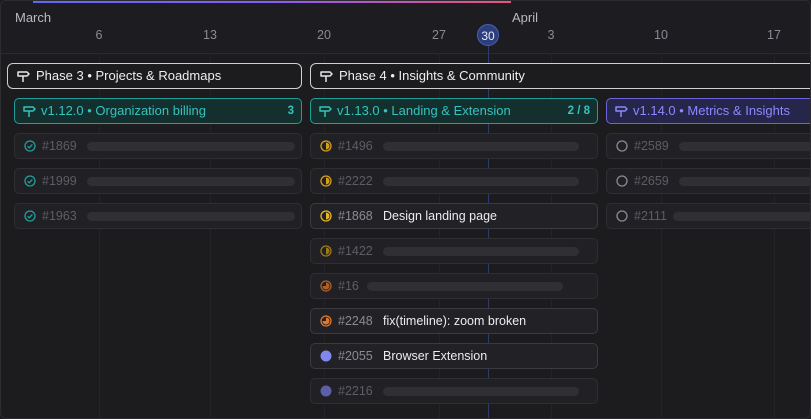 Image resolution: width=811 pixels, height=419 pixels. Describe the element at coordinates (129, 75) in the screenshot. I see `phase-label: Phase 3 • Projects & Roadmaps` at that location.